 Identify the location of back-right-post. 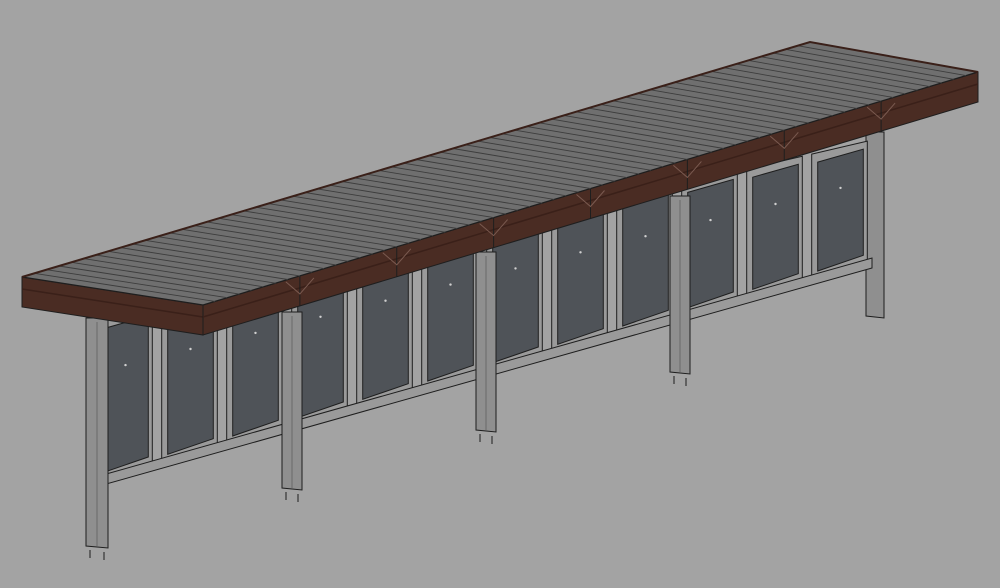
(875, 225).